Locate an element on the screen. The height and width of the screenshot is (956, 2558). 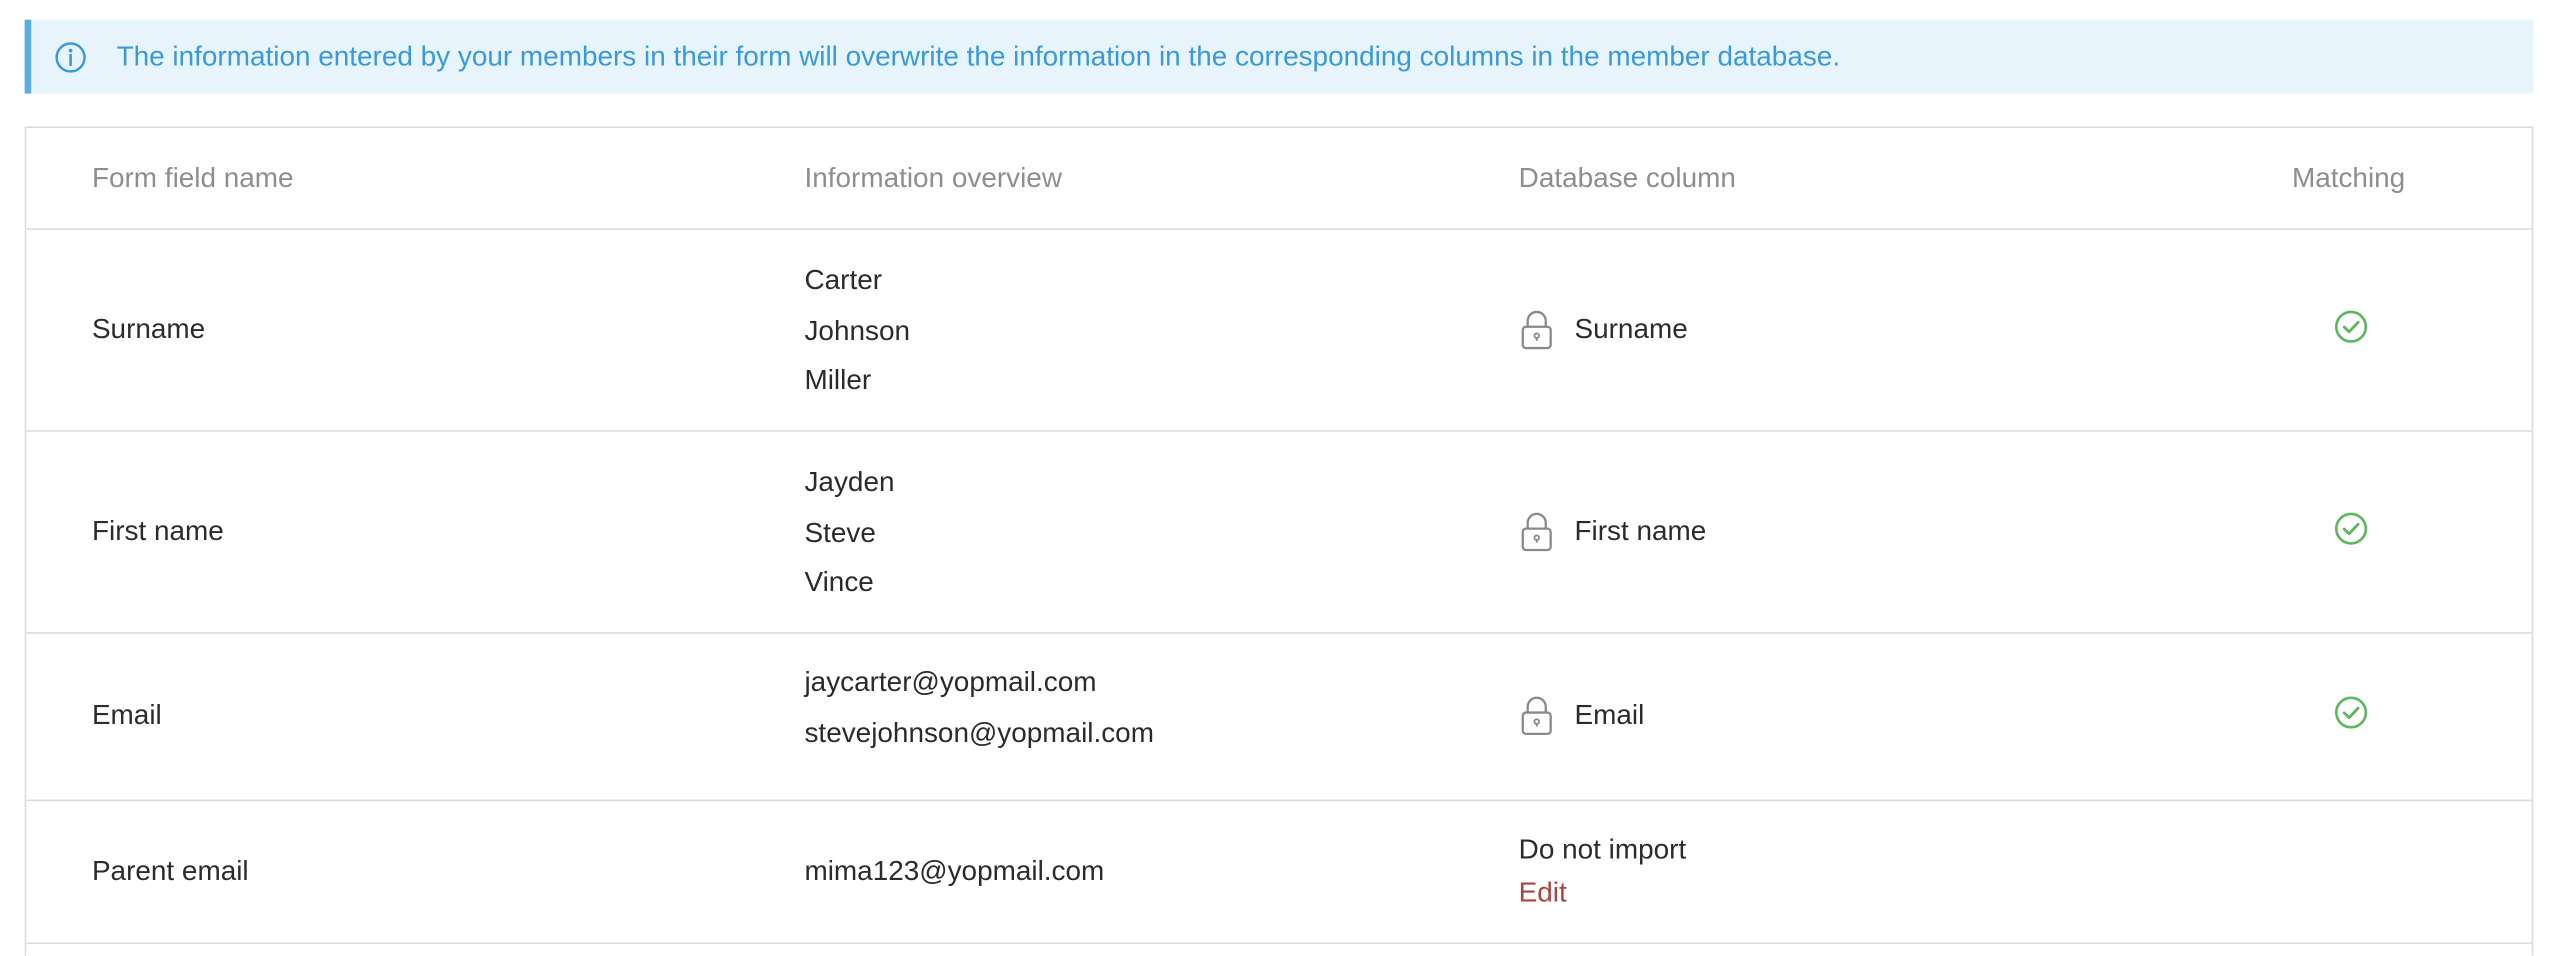
database-column: Surname is located at coordinates (1603, 330).